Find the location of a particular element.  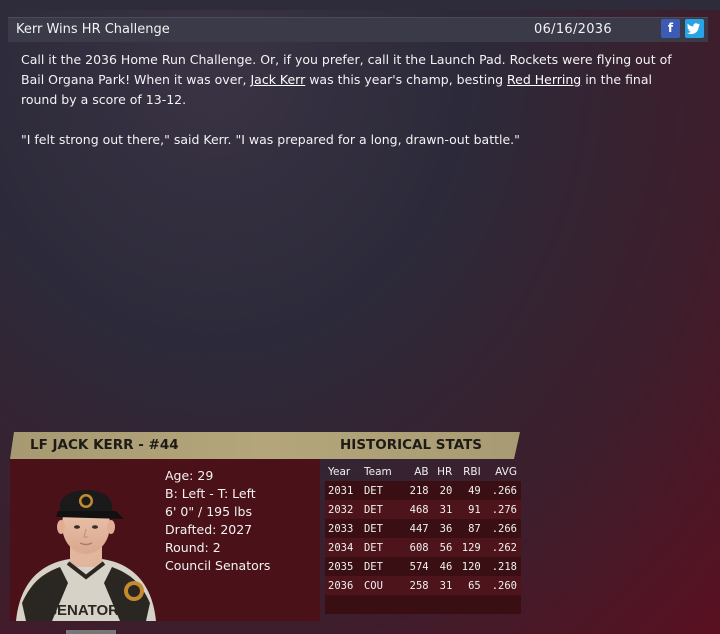

stat-ab: 608 is located at coordinates (419, 547).